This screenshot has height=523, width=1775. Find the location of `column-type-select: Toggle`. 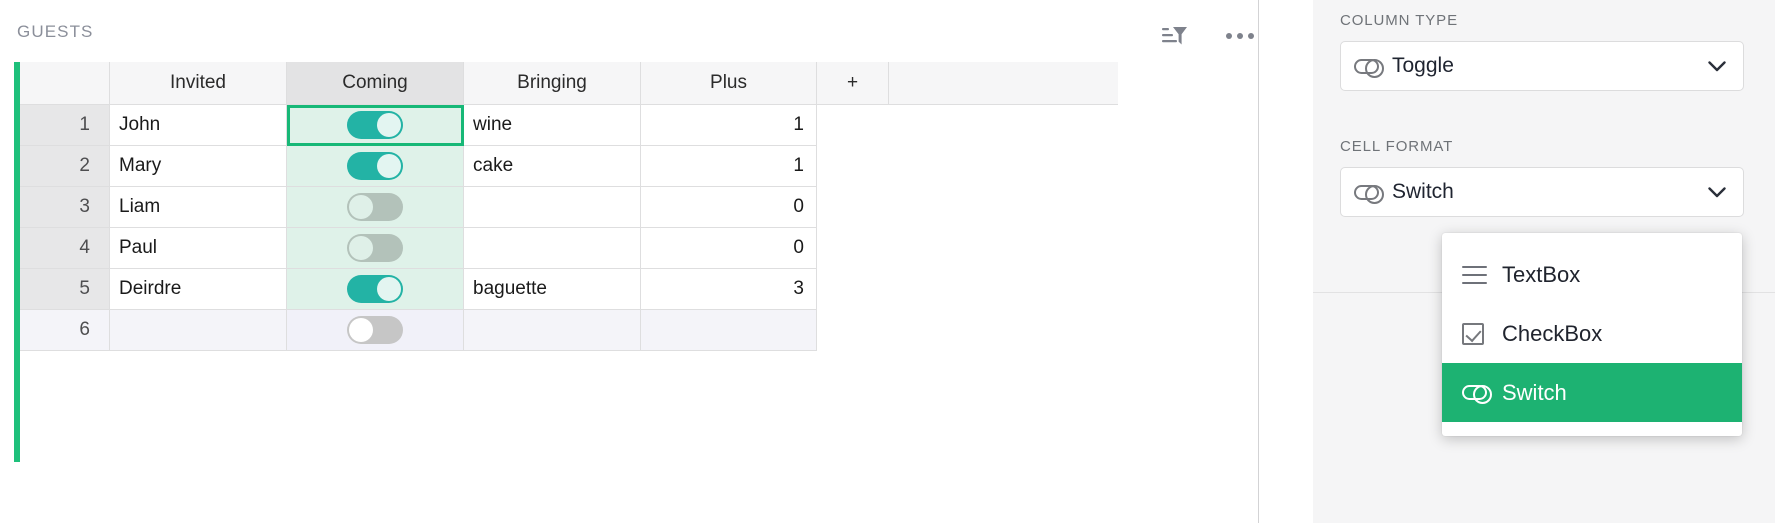

column-type-select: Toggle is located at coordinates (1542, 66).